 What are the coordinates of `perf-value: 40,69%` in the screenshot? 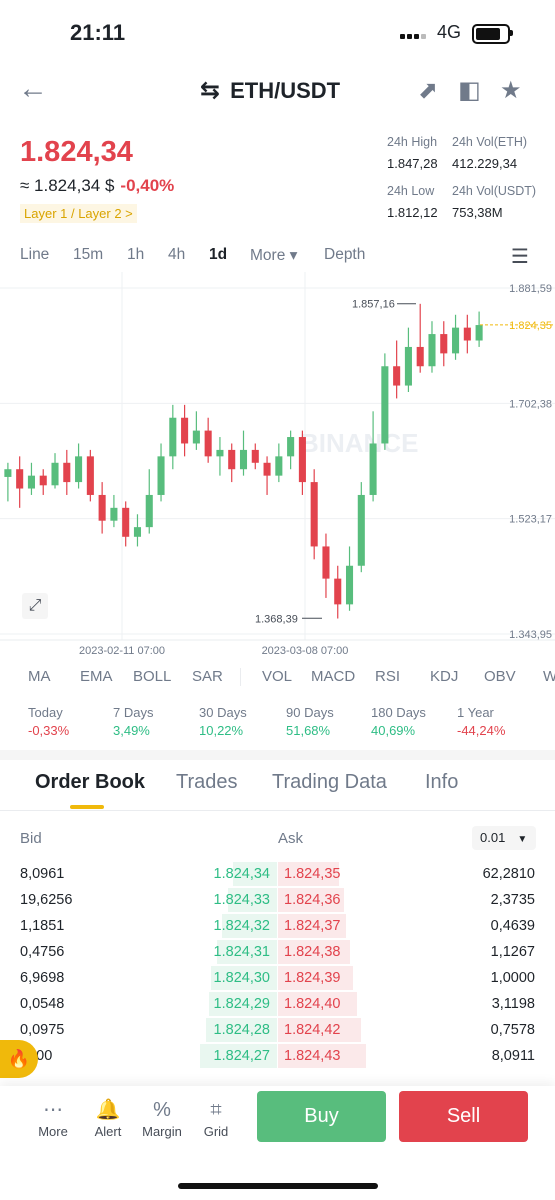 It's located at (393, 730).